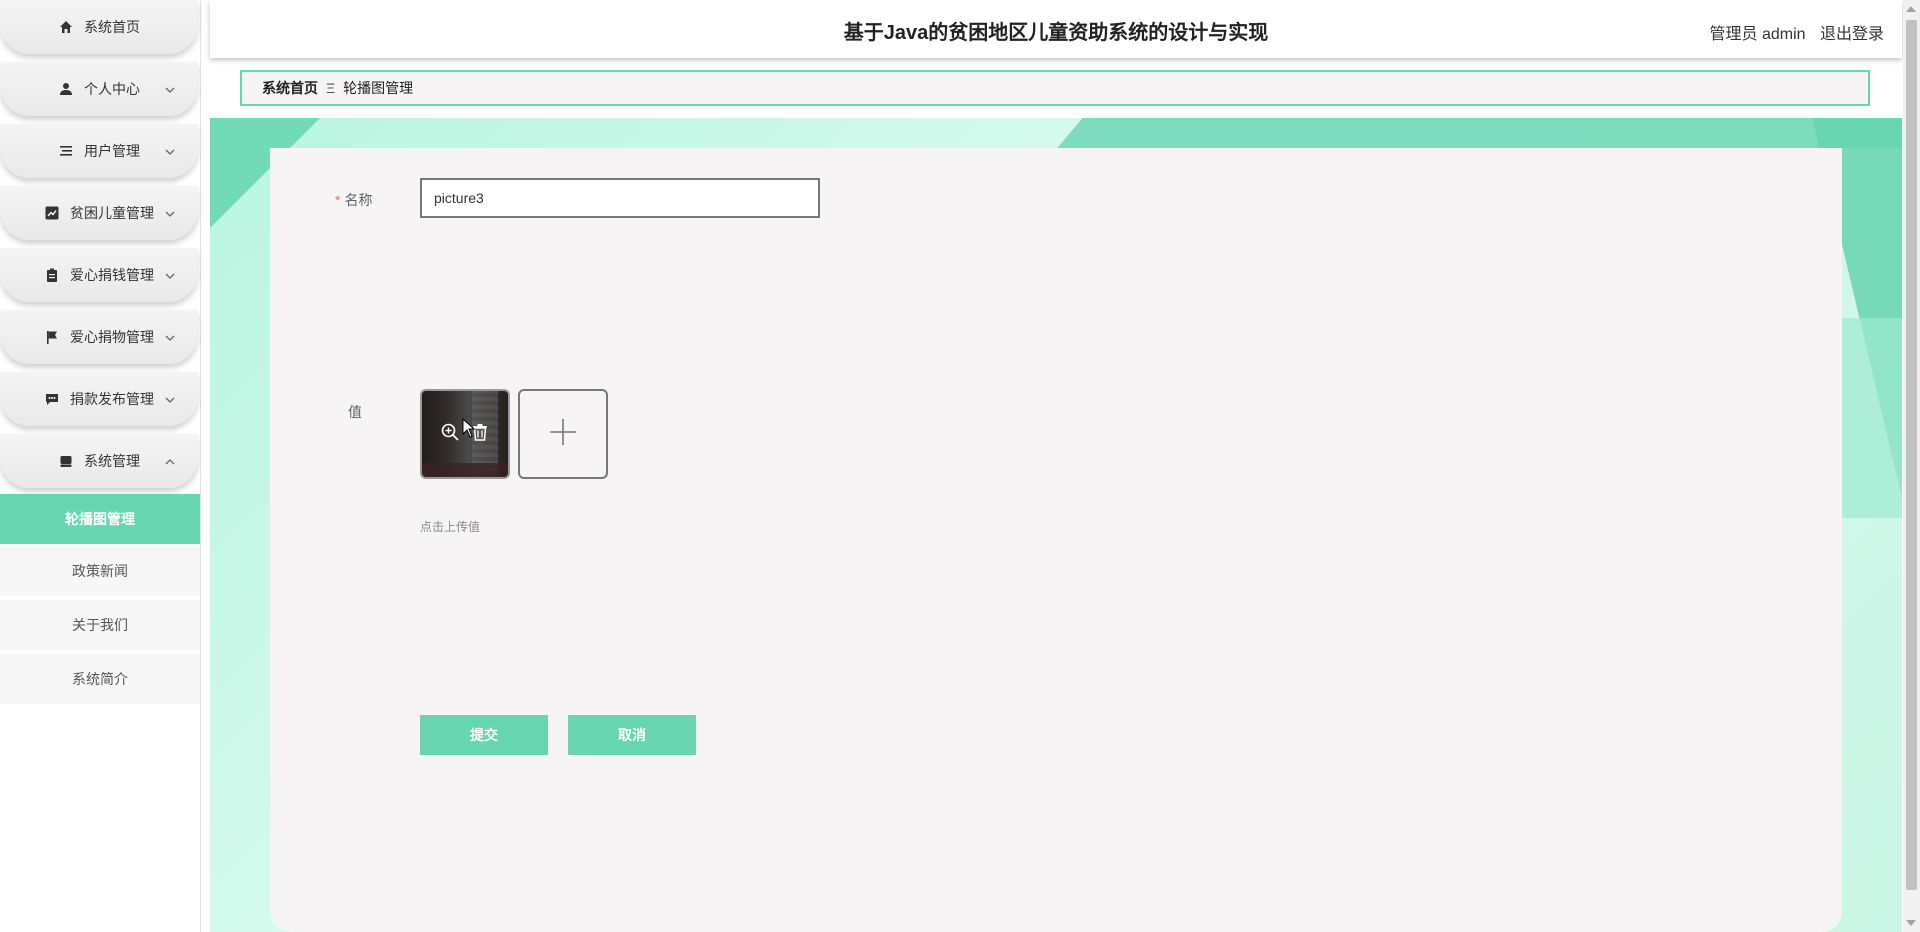 Image resolution: width=1920 pixels, height=932 pixels. Describe the element at coordinates (1911, 9) in the screenshot. I see `scroll-up-arrow-icon` at that location.